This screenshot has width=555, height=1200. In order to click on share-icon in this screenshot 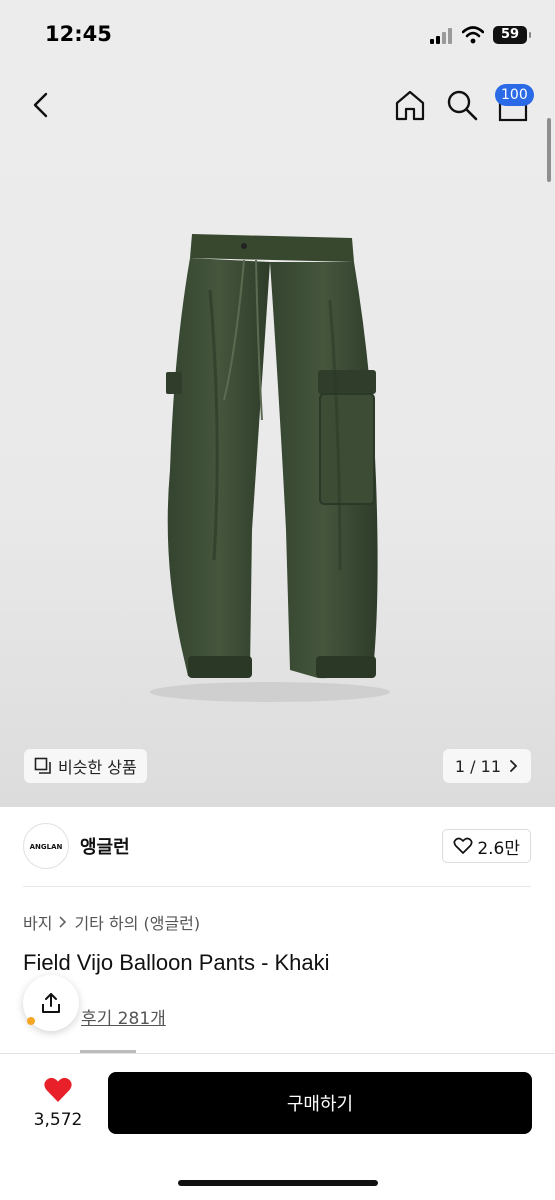, I will do `click(51, 1003)`.